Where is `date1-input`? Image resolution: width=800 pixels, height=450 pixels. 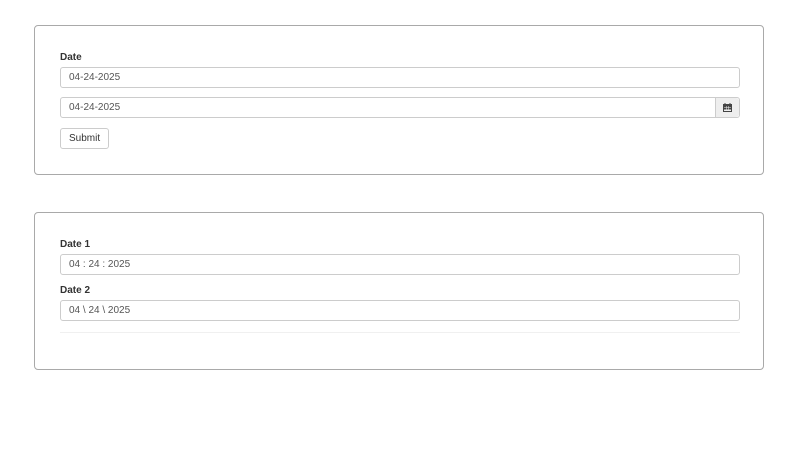 date1-input is located at coordinates (400, 264).